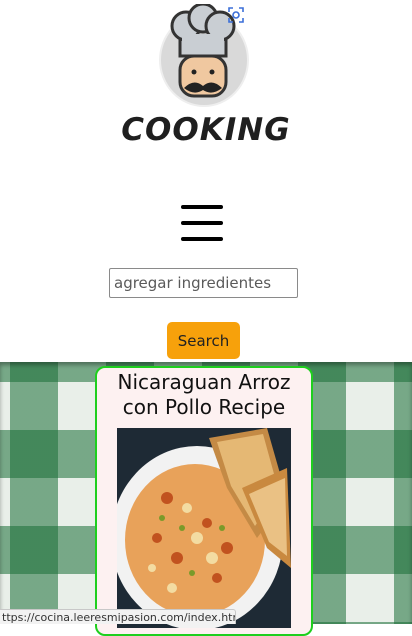 The height and width of the screenshot is (636, 412). I want to click on lens-icon, so click(236, 15).